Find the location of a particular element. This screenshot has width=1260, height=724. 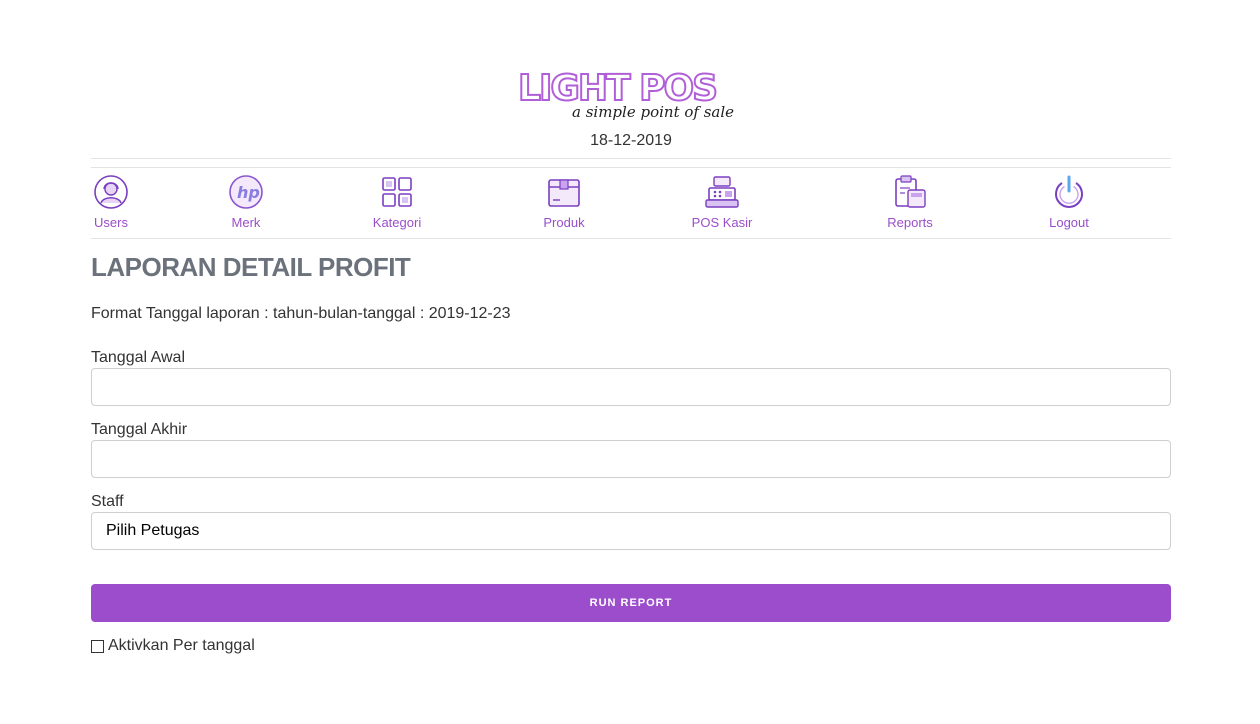

nav-item-users: Users is located at coordinates (111, 202).